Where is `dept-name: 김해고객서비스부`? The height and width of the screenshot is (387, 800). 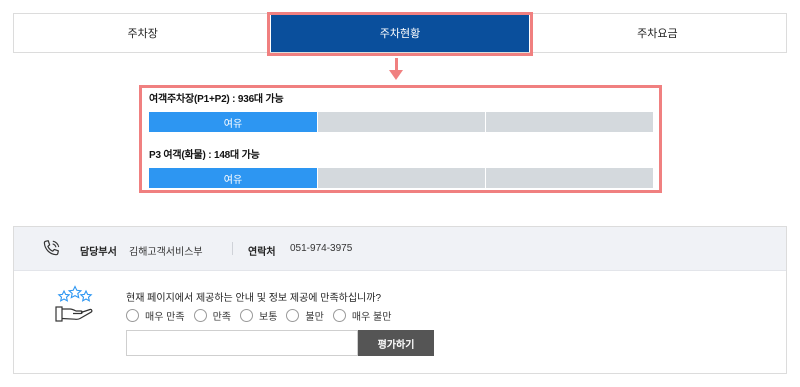
dept-name: 김해고객서비스부 is located at coordinates (166, 252).